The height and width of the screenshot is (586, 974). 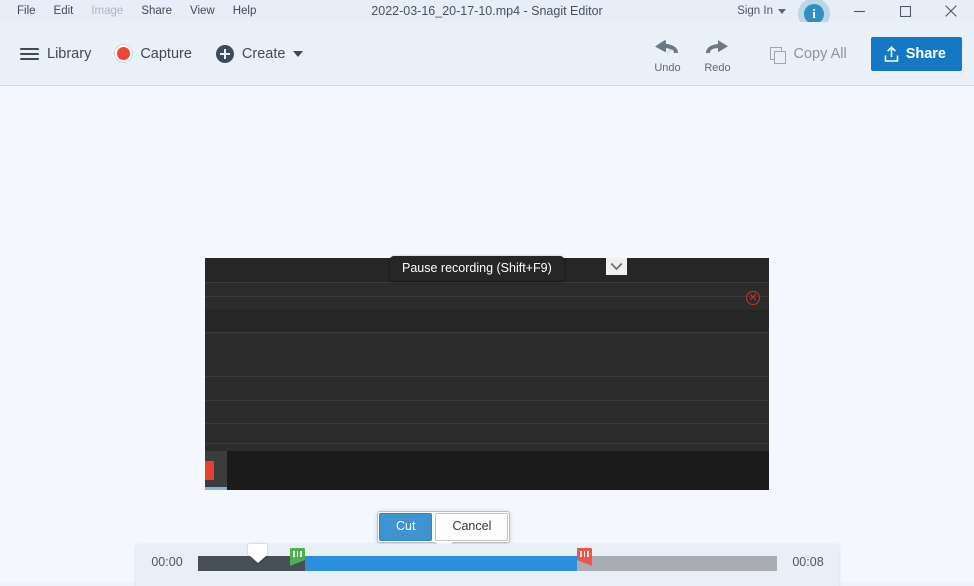 I want to click on create-button: Create, so click(x=260, y=54).